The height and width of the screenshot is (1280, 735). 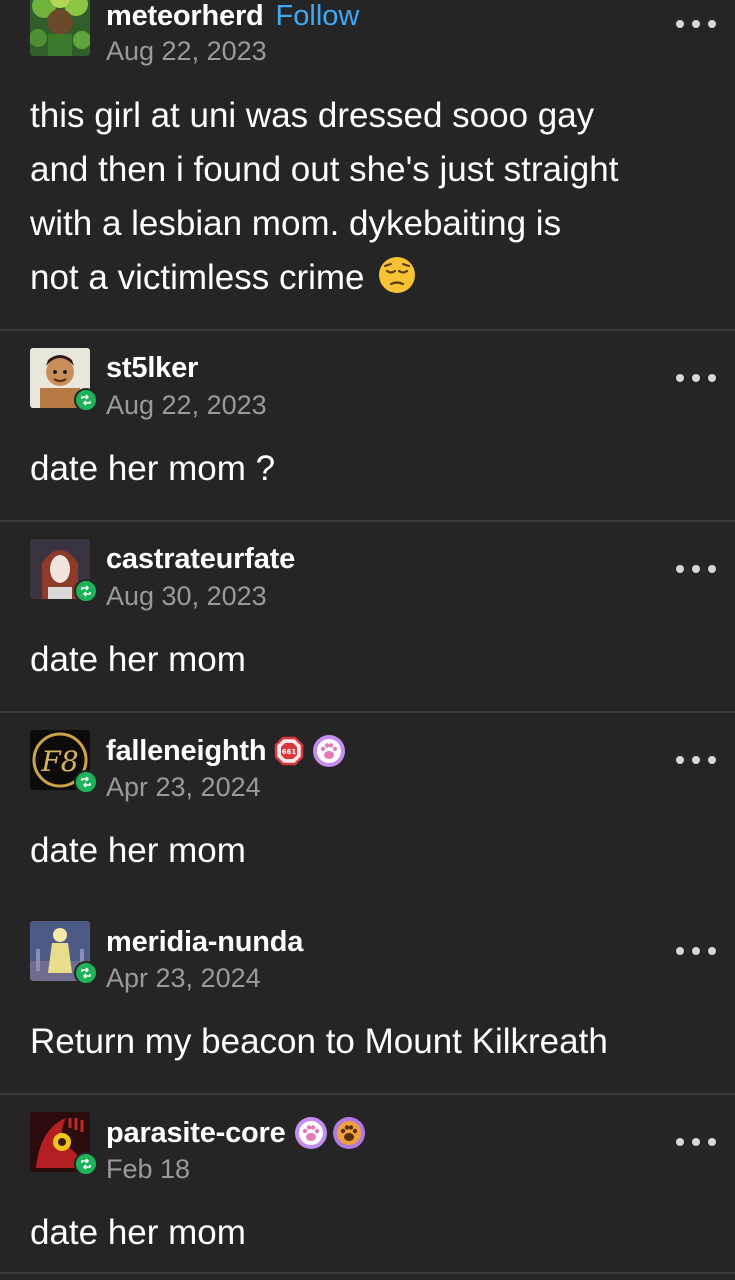 I want to click on post-body: date her mom ?, so click(x=153, y=468).